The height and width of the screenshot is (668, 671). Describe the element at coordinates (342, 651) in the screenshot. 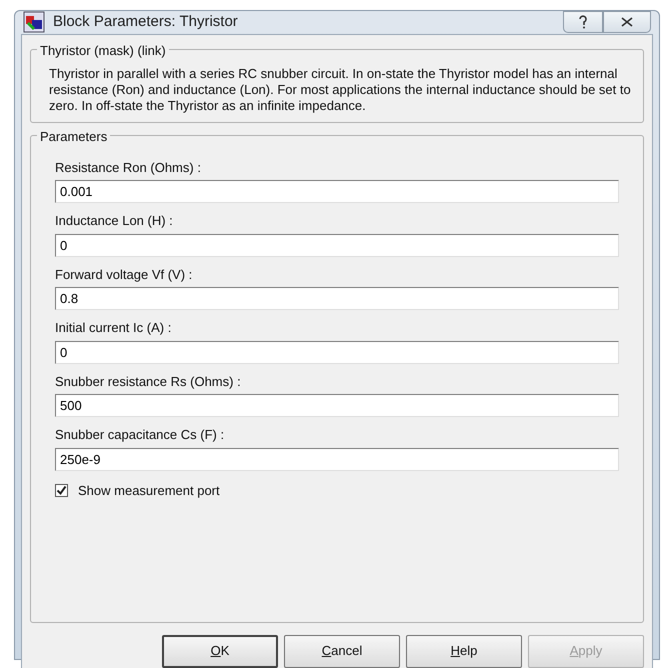

I see `dialog-button: Cancel` at that location.